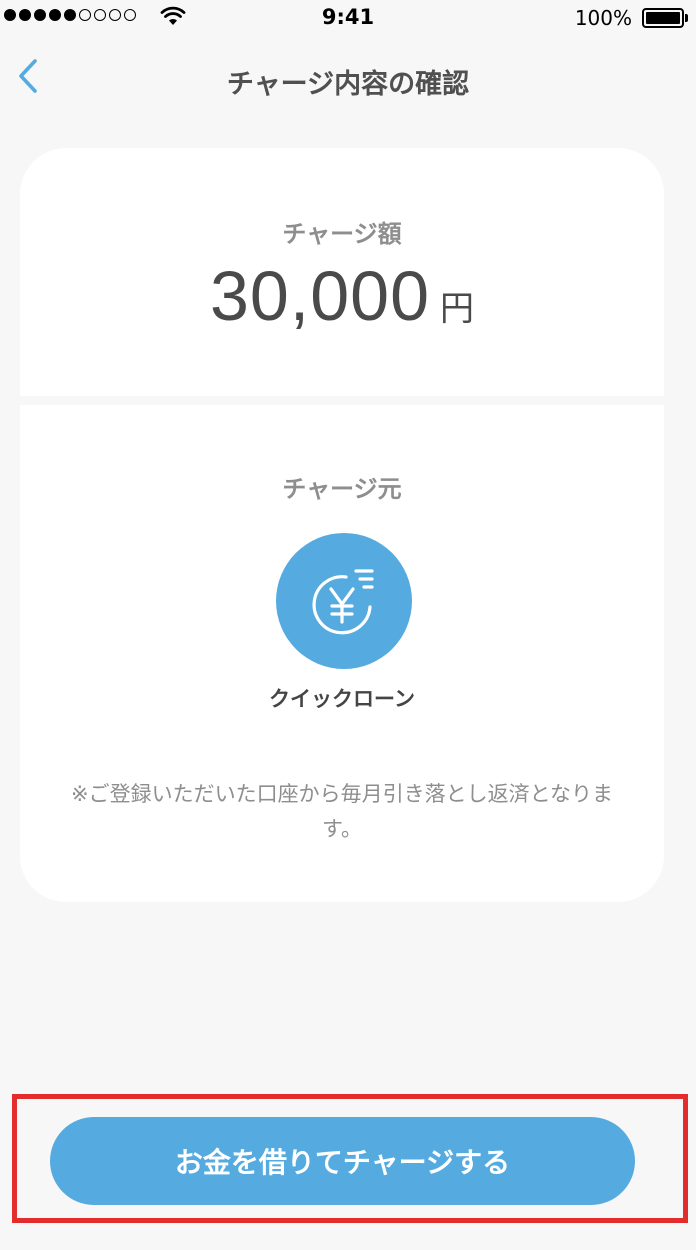 This screenshot has width=696, height=1250. What do you see at coordinates (348, 84) in the screenshot?
I see `page-title: チャージ内容の確認` at bounding box center [348, 84].